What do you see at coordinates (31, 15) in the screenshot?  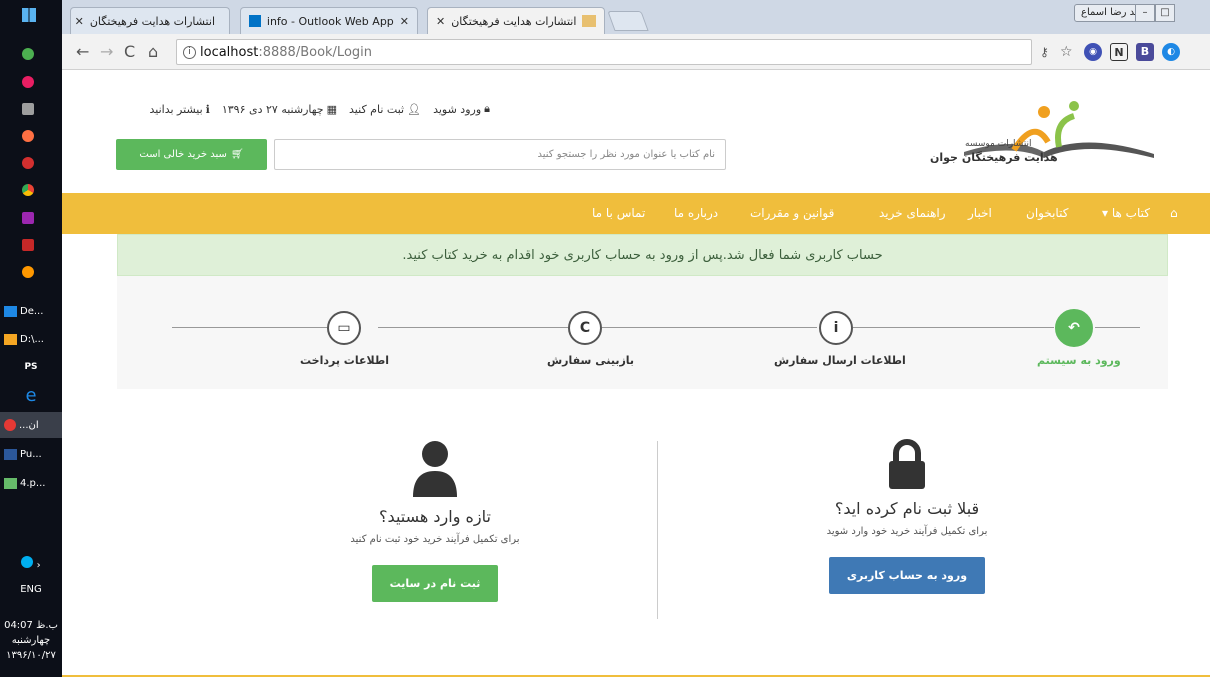 I see `start-icon` at bounding box center [31, 15].